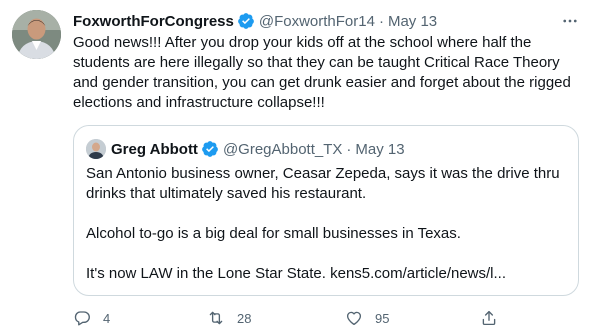  I want to click on action-bar: 4 28 95, so click(326, 318).